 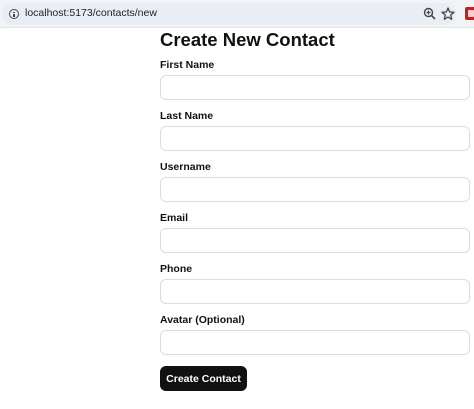 I want to click on first-name-field: First Name, so click(x=315, y=79).